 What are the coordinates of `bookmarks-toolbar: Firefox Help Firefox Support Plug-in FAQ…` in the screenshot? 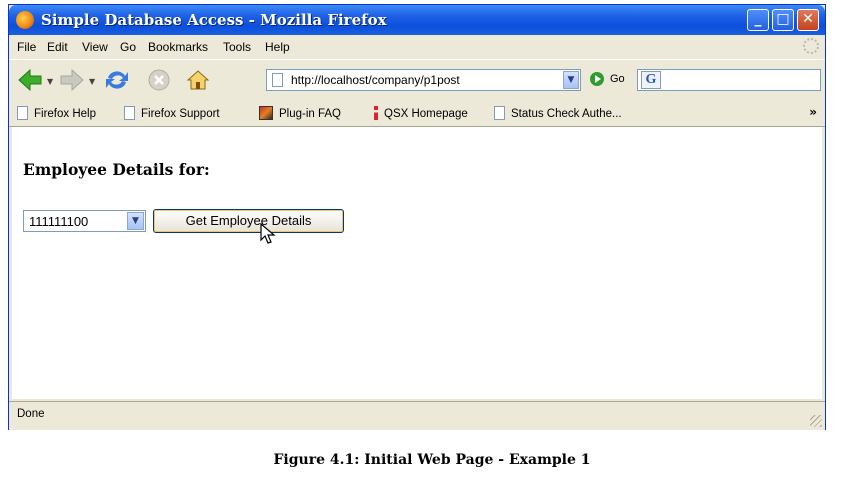 It's located at (417, 113).